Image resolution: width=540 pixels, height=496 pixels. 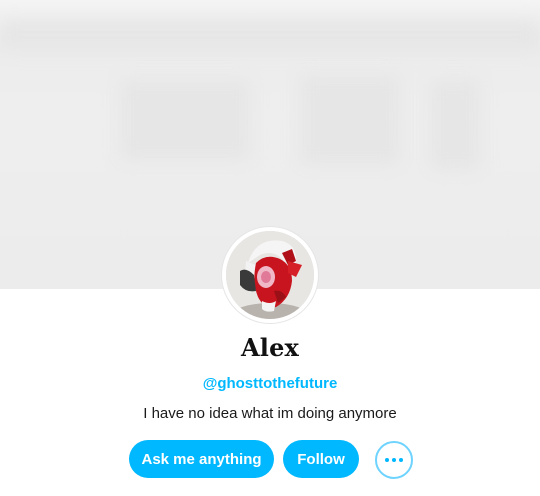 I want to click on profile-bio: I have no idea what im doing anymore, so click(x=270, y=413).